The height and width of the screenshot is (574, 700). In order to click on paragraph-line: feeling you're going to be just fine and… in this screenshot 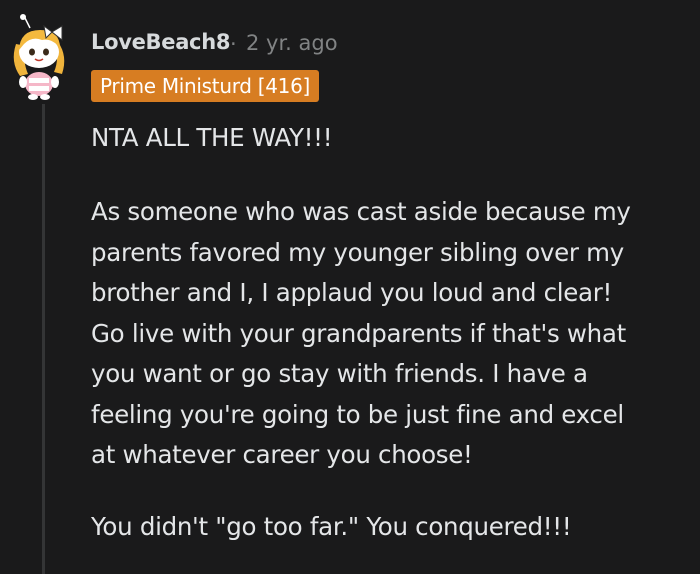, I will do `click(357, 414)`.